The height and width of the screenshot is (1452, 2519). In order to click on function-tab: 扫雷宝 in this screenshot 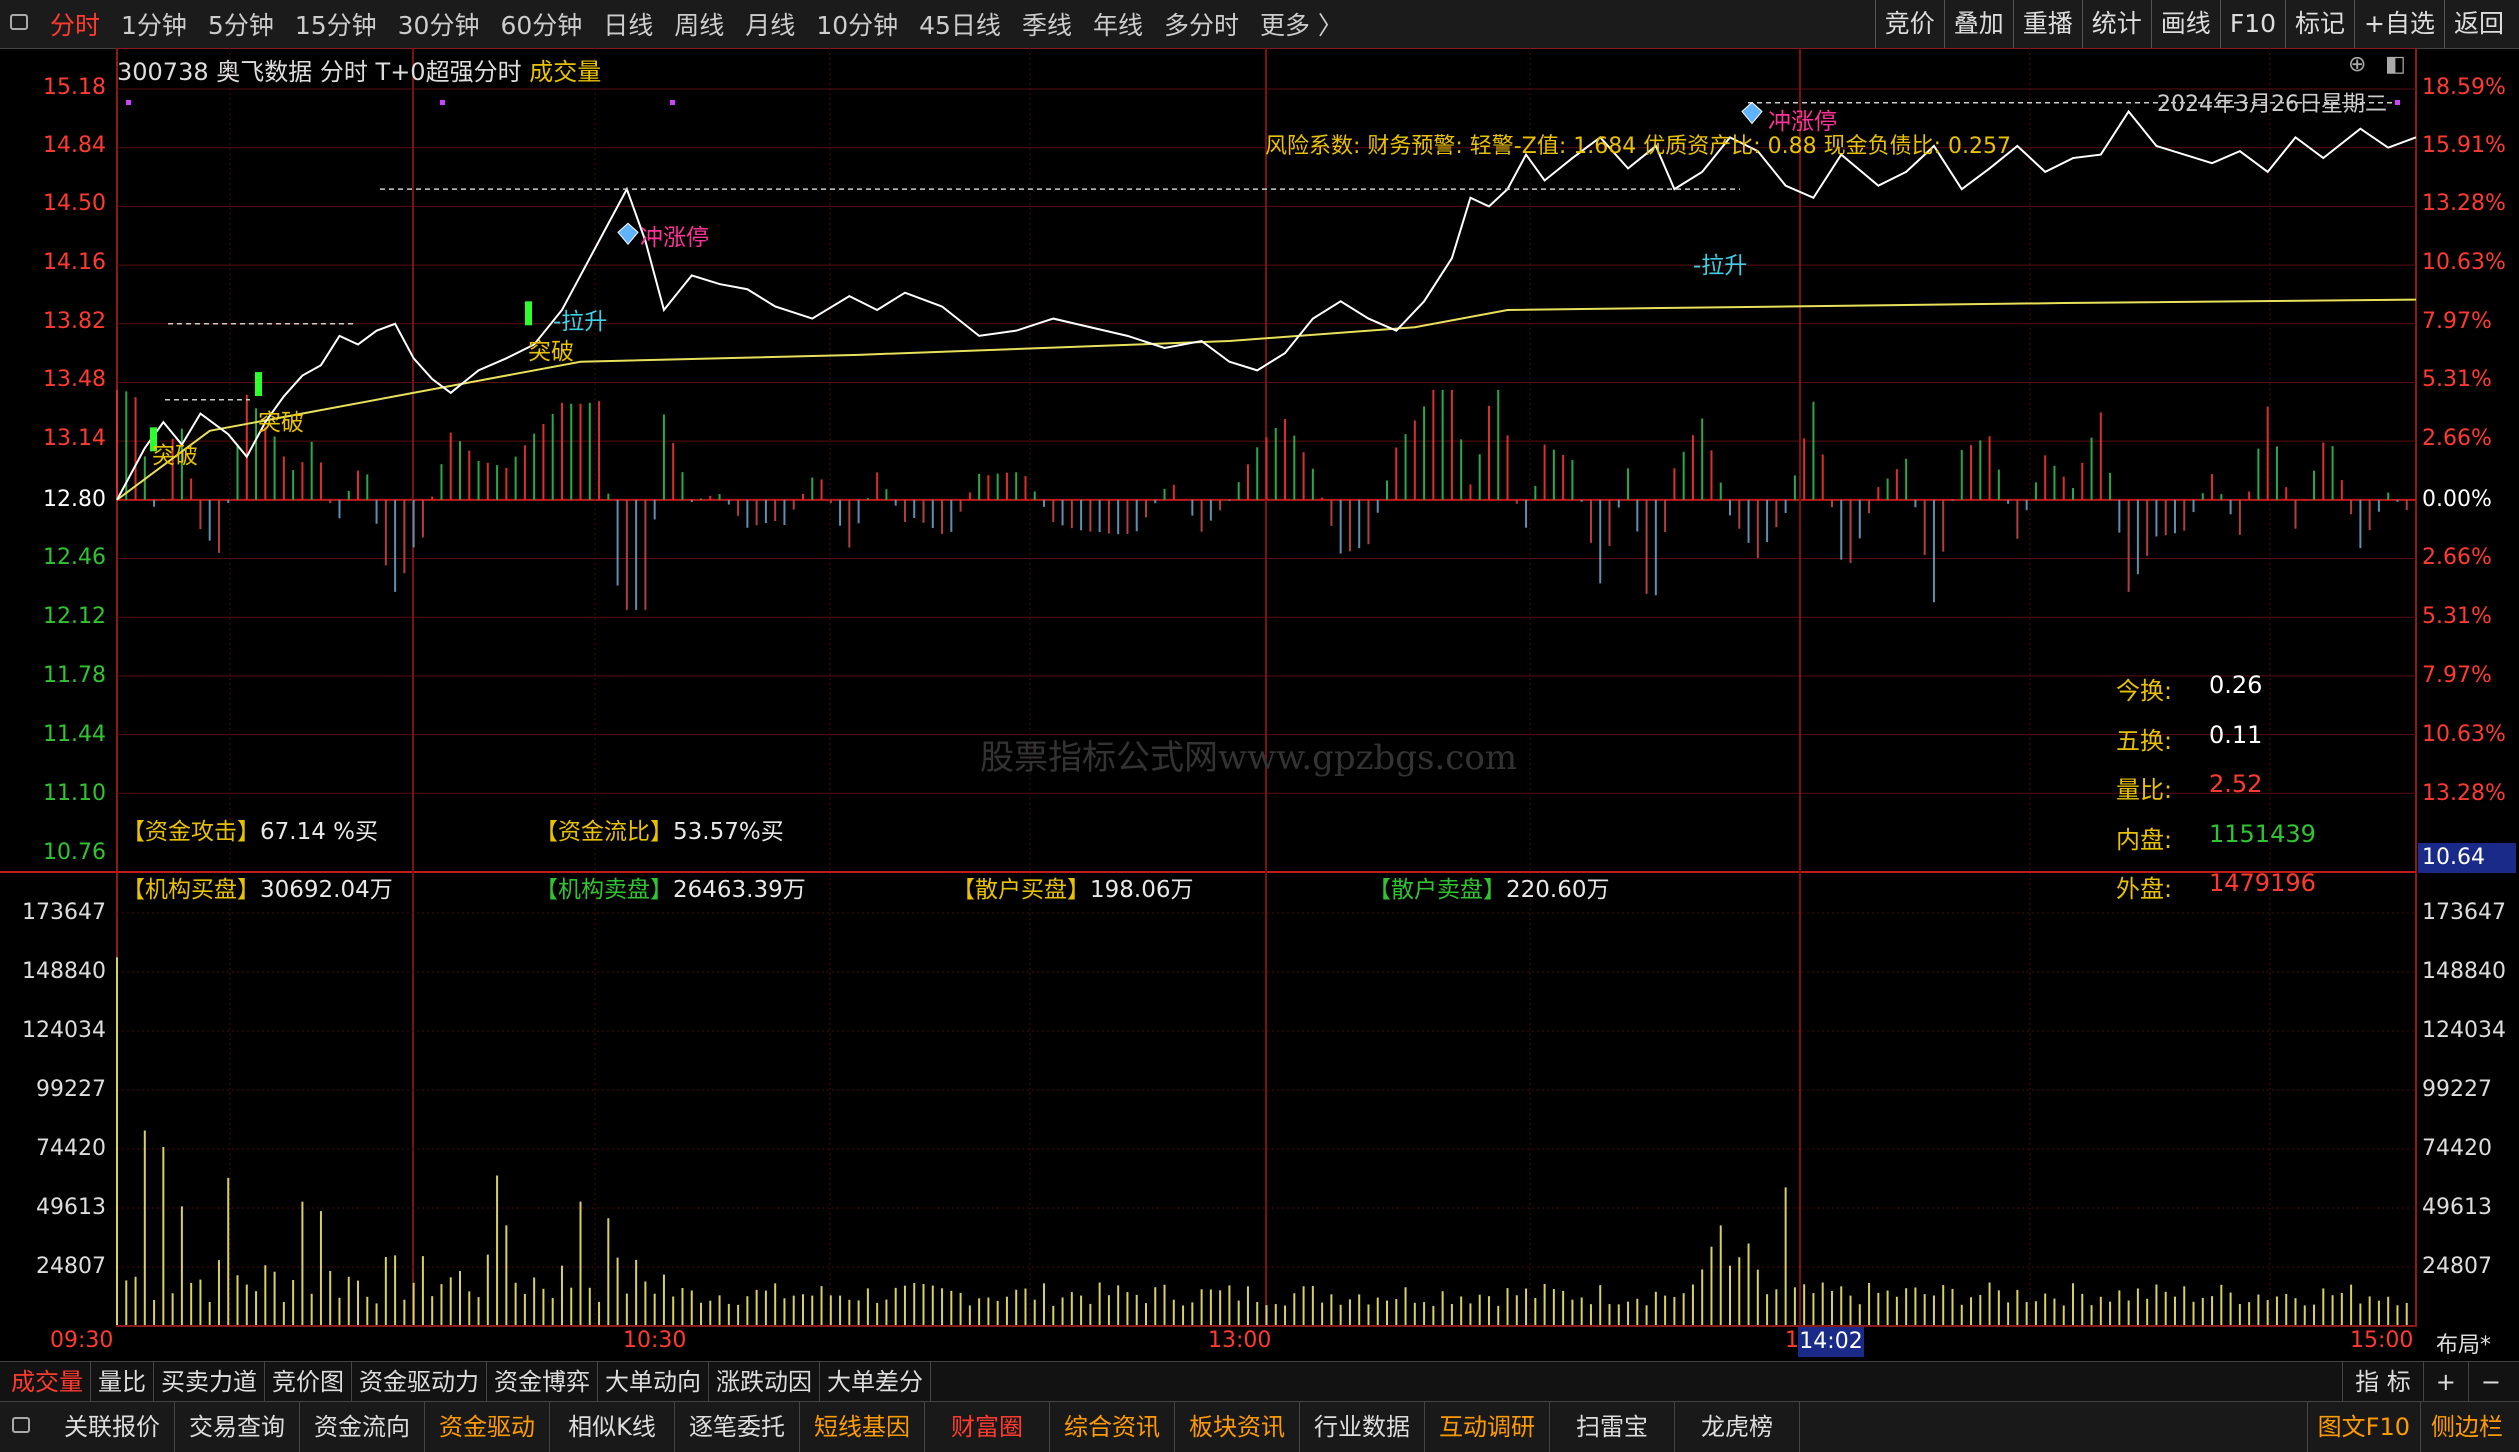, I will do `click(1612, 1427)`.